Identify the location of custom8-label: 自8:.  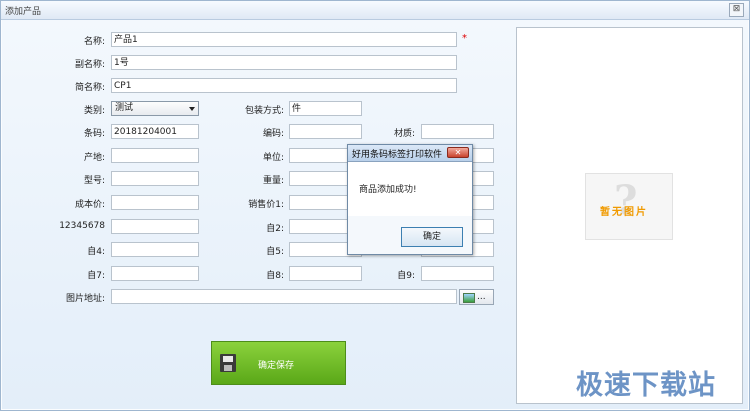
(275, 276).